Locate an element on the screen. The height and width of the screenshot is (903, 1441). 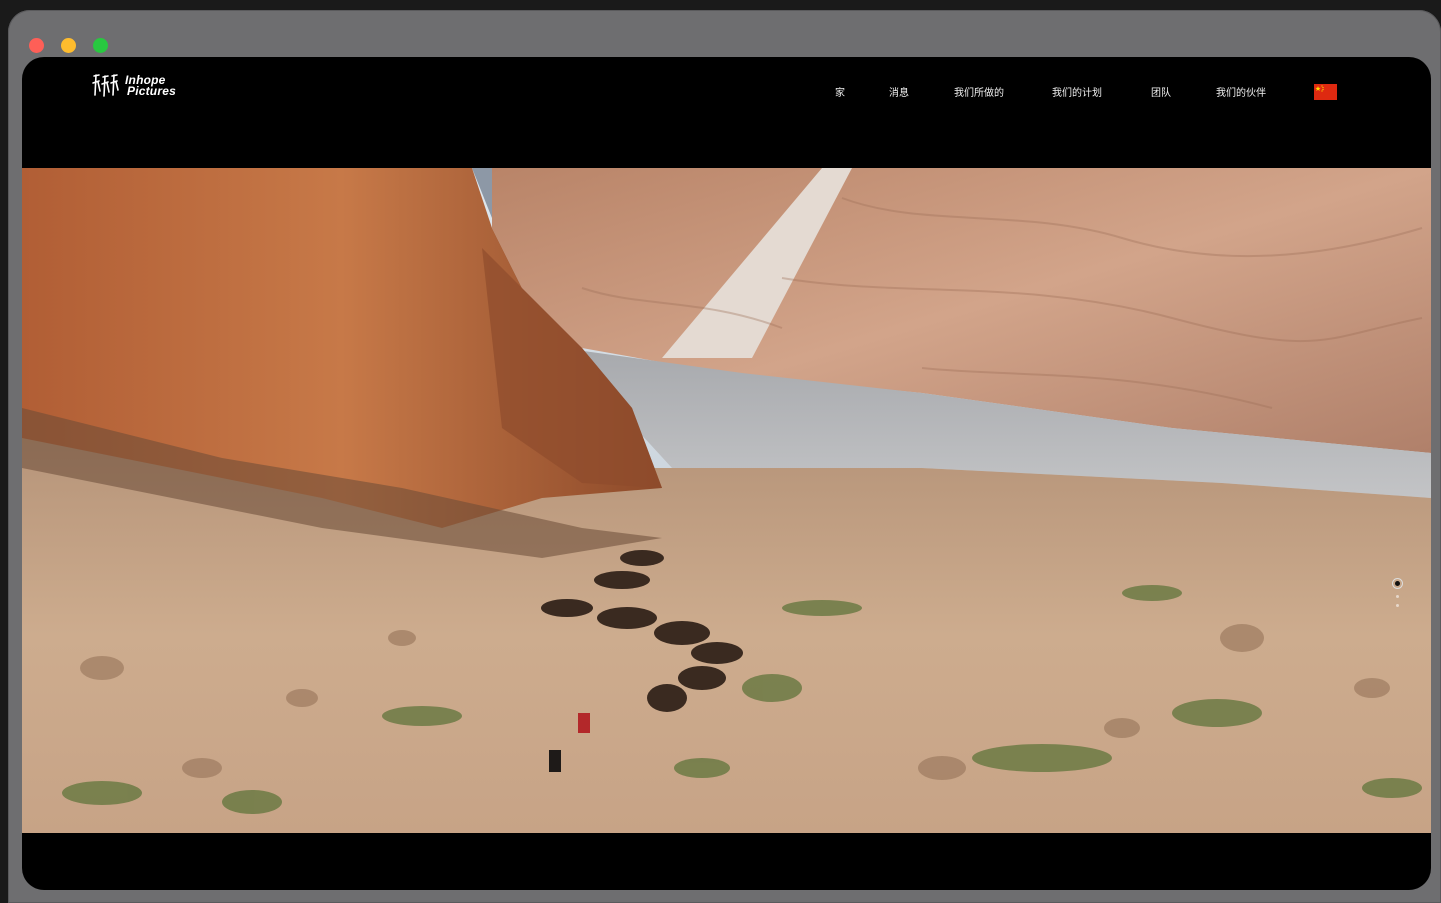
nav-home: 家 is located at coordinates (840, 91).